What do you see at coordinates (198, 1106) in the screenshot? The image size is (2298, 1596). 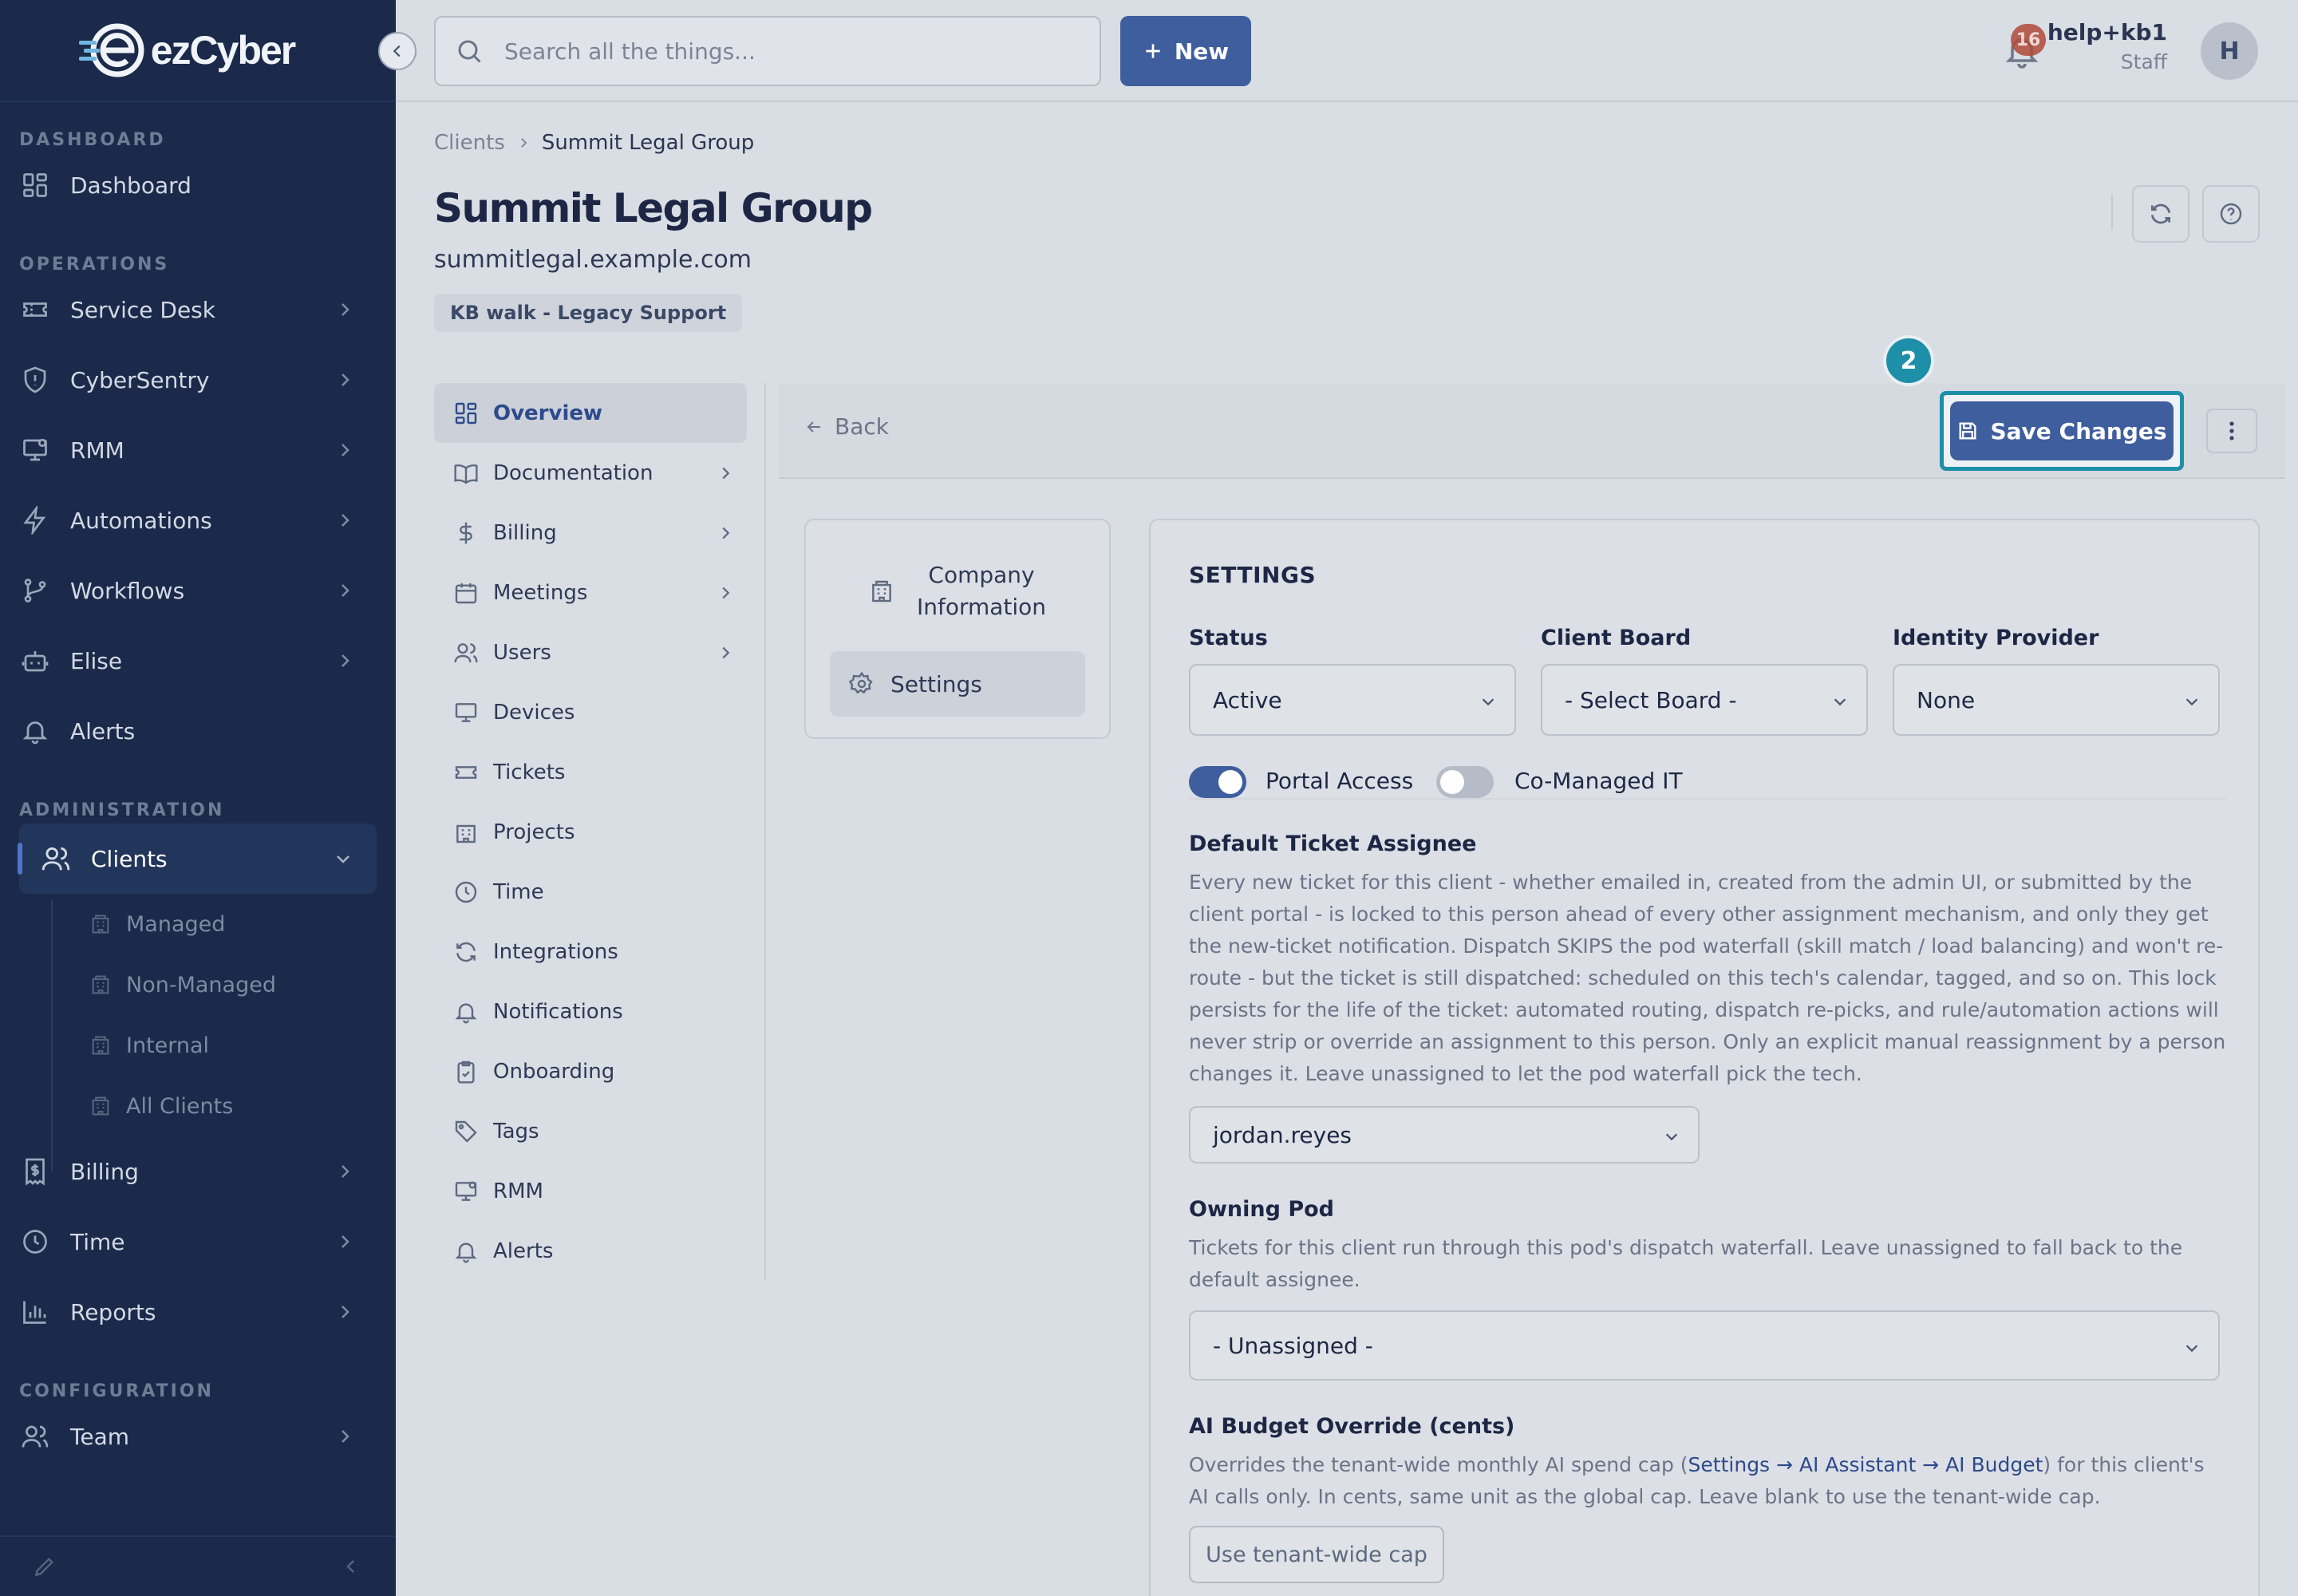 I see `sidebar-subitem-all-clients: All Clients` at bounding box center [198, 1106].